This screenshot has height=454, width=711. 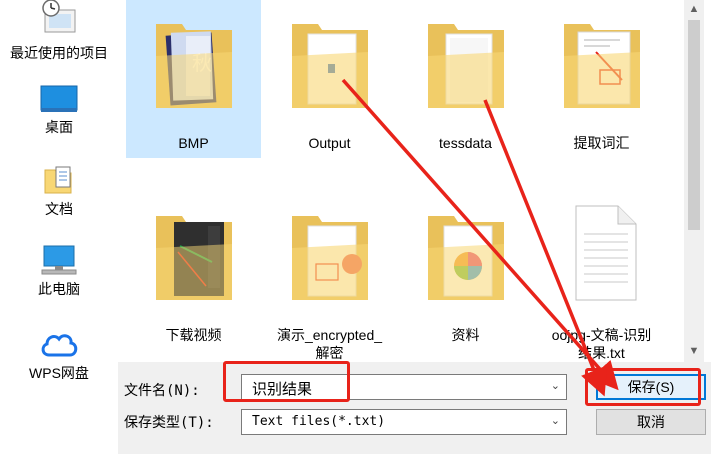 What do you see at coordinates (194, 66) in the screenshot?
I see `folder-icon: 秋` at bounding box center [194, 66].